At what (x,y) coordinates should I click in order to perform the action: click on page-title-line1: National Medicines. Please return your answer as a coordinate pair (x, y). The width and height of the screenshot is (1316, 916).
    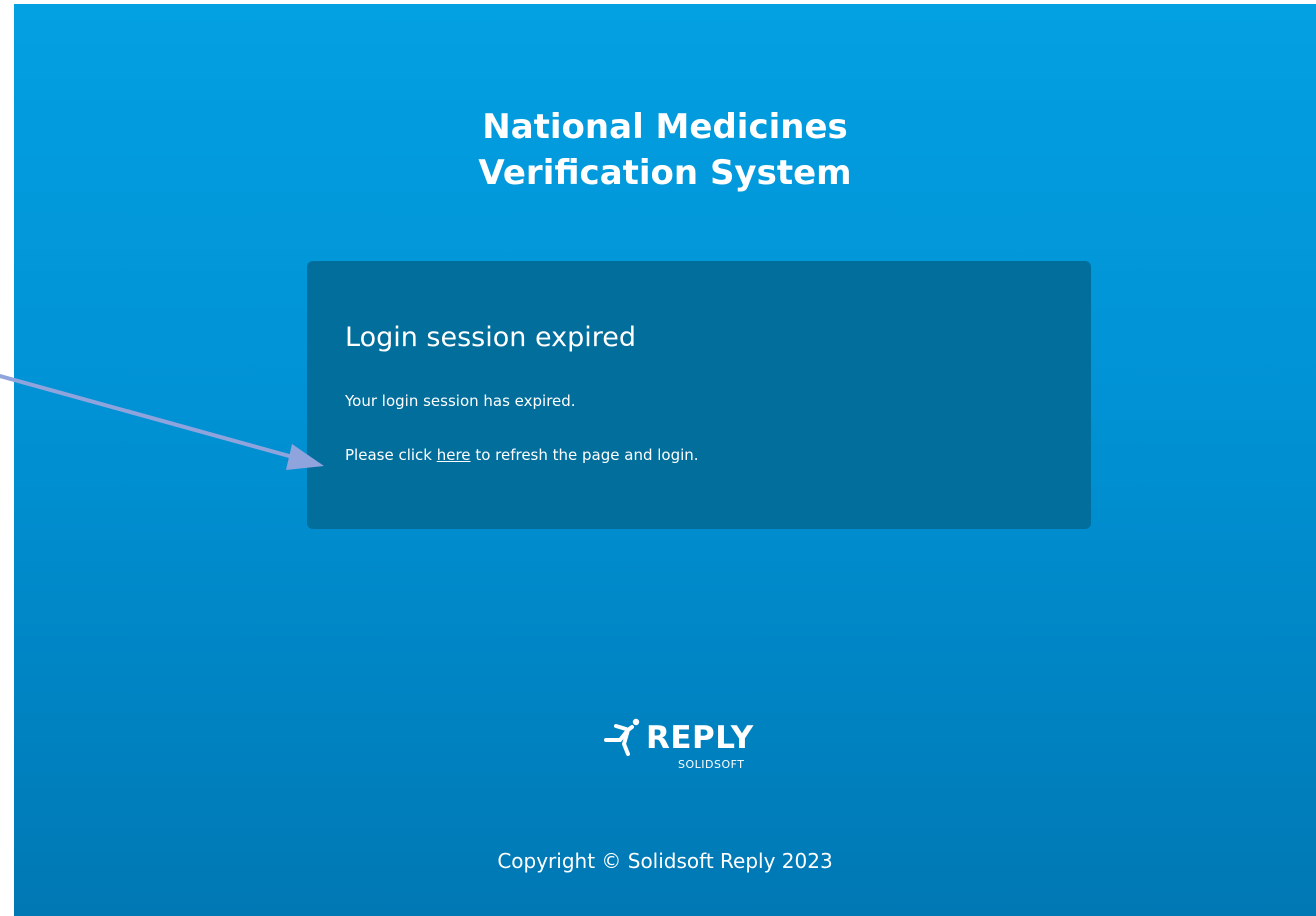
    Looking at the image, I should click on (665, 127).